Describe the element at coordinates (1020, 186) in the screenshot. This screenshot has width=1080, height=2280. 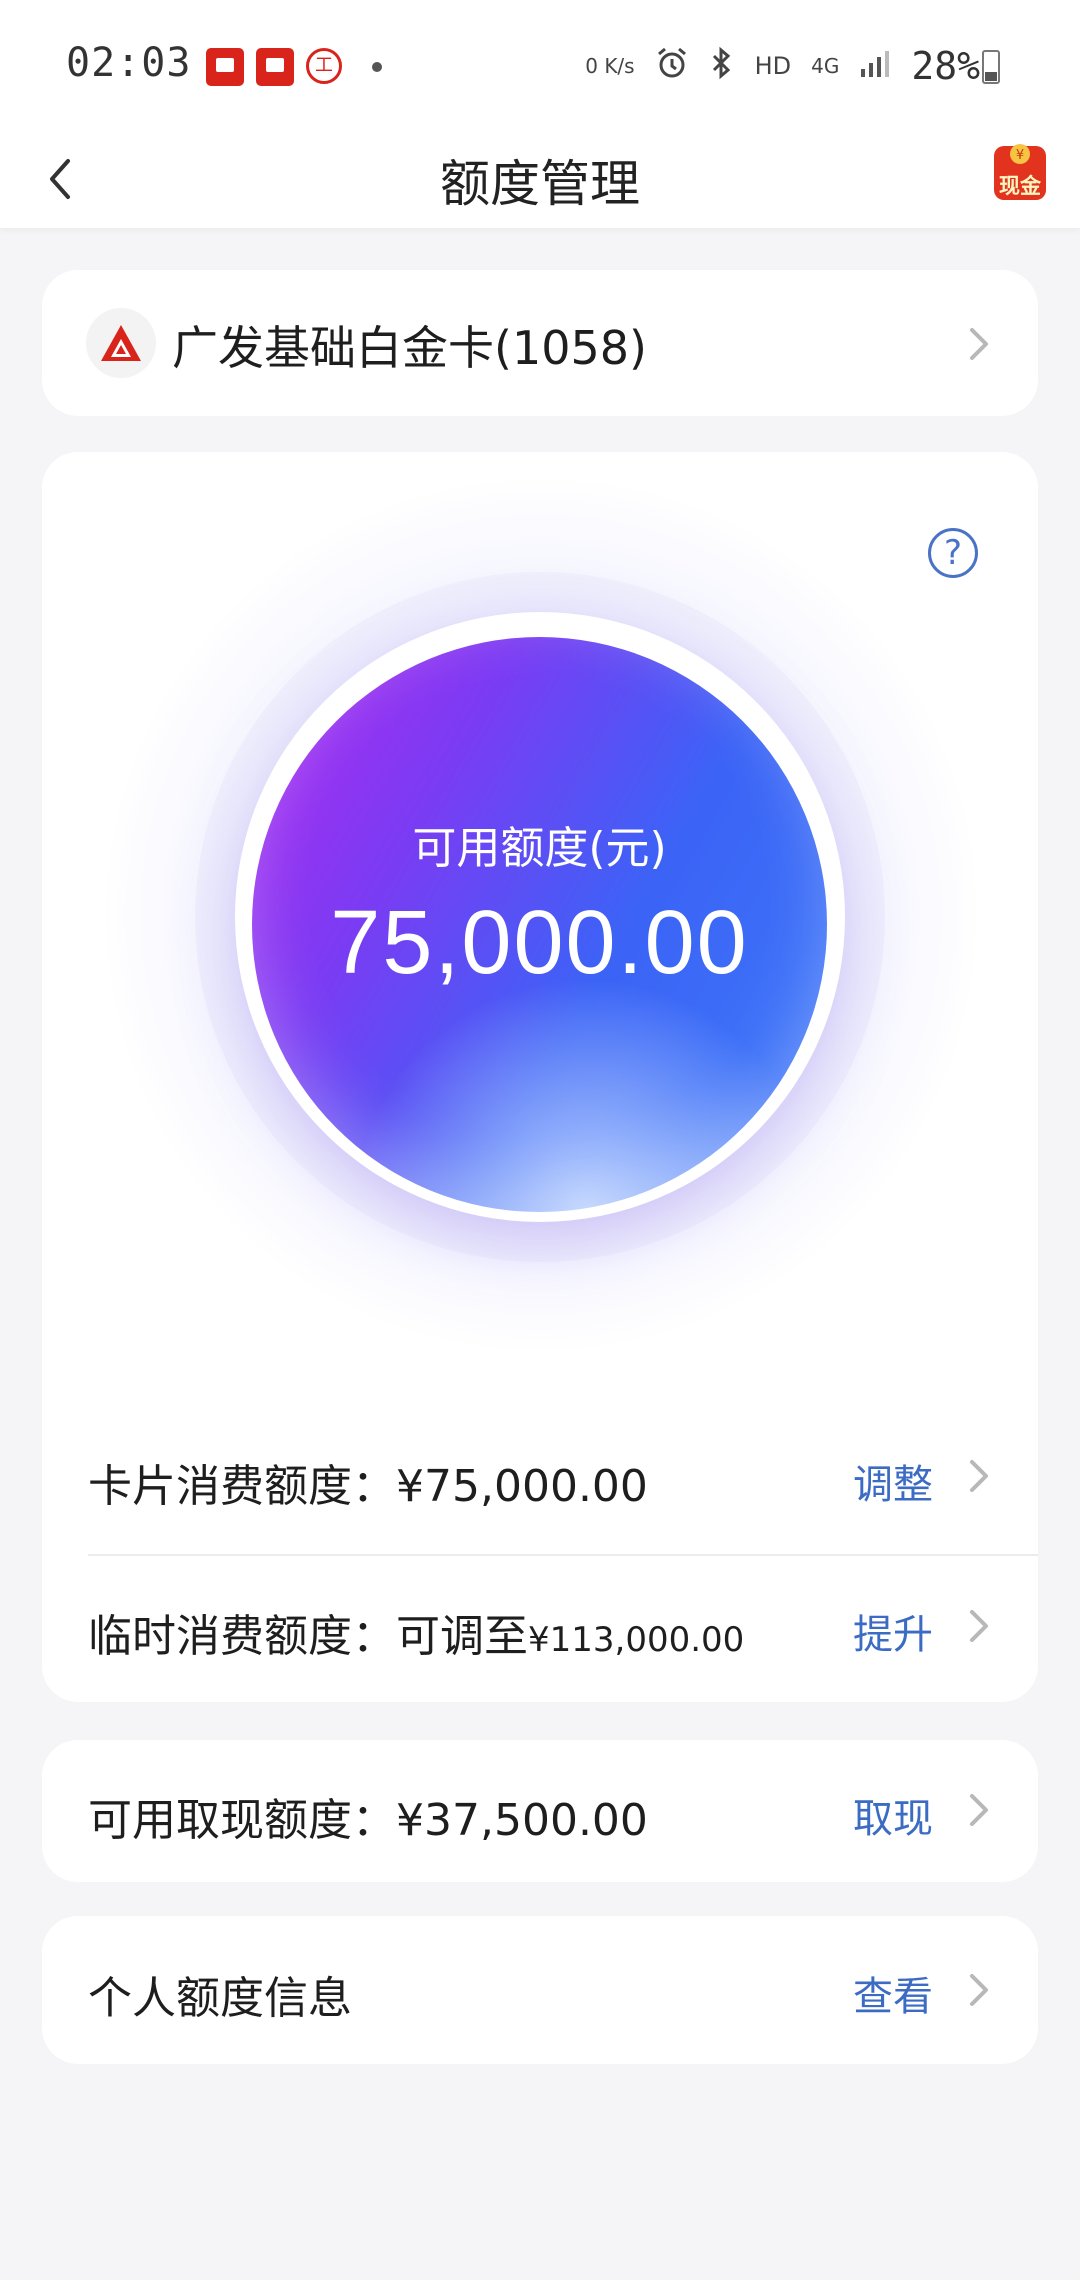
I see `cash-badge-label: 现金` at that location.